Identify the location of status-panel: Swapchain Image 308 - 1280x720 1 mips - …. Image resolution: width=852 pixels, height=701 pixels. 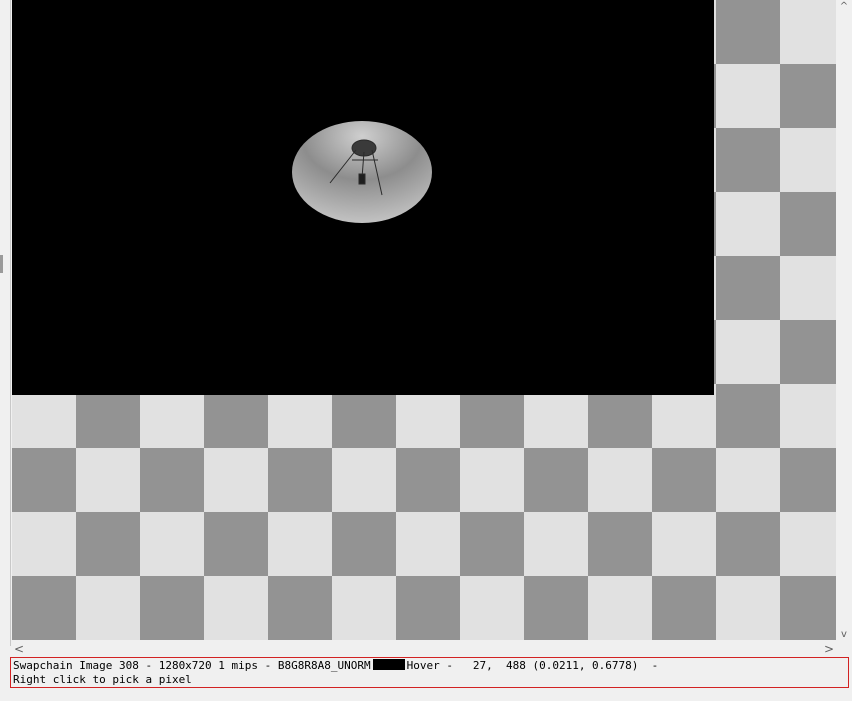
(429, 672).